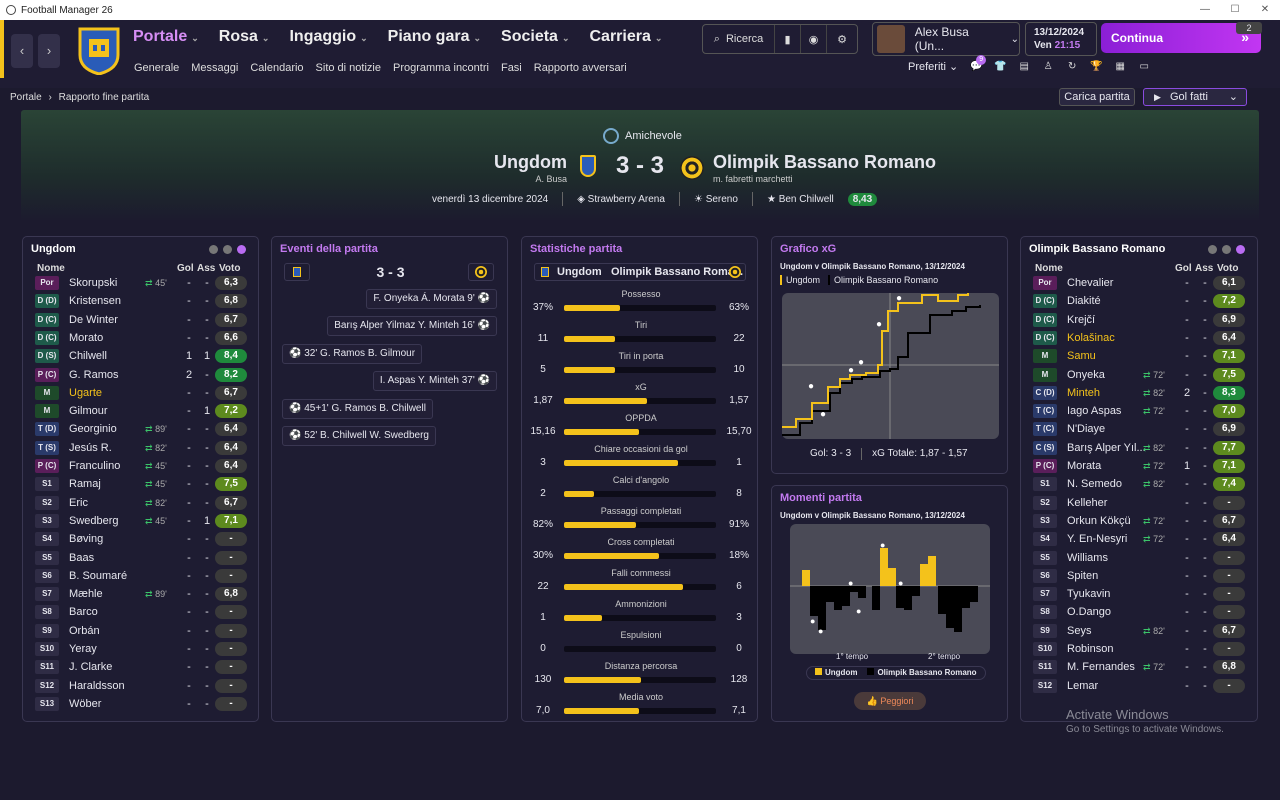  I want to click on player-name: Baas, so click(81, 558).